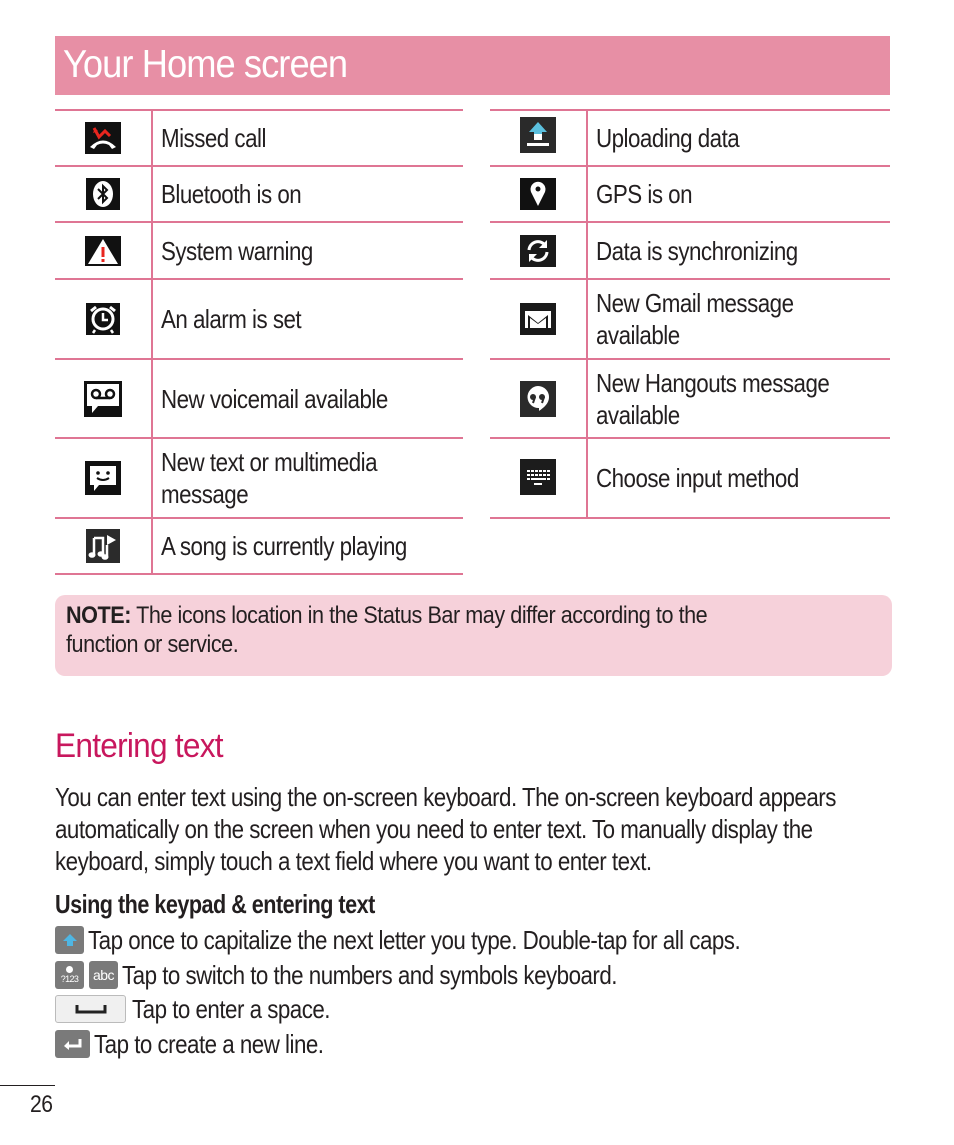 This screenshot has height=1145, width=954. I want to click on table-row: New Gmail message available, so click(690, 320).